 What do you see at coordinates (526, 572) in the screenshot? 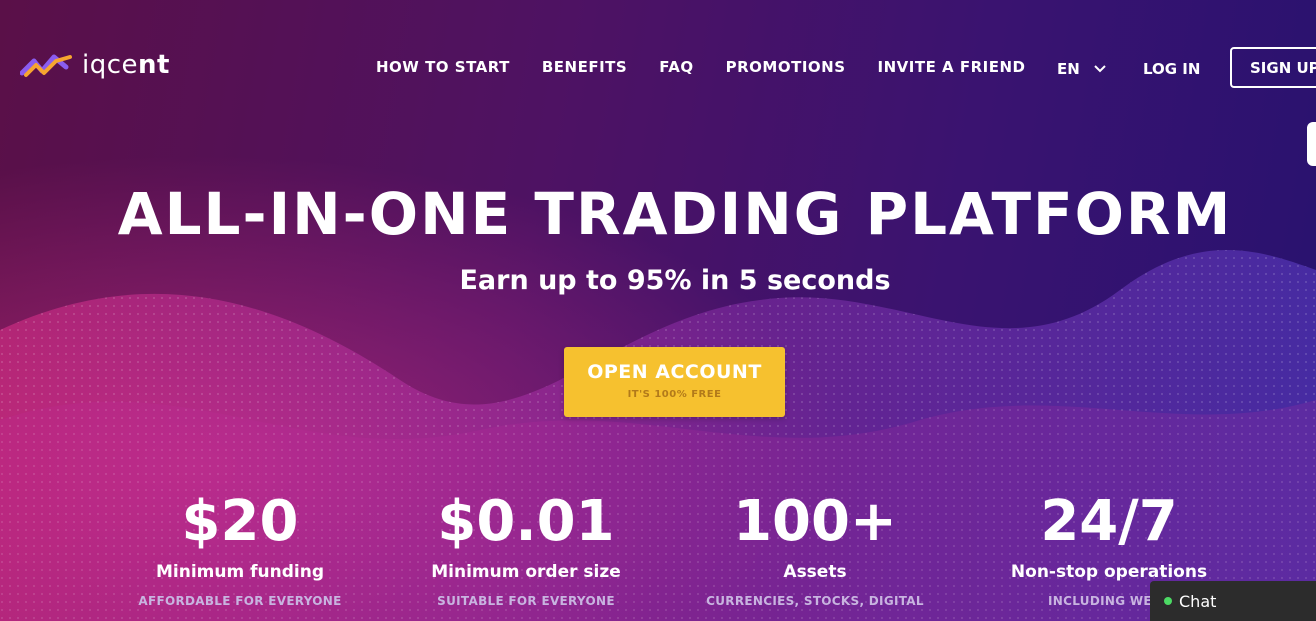
I see `stat-label: Minimum order size` at bounding box center [526, 572].